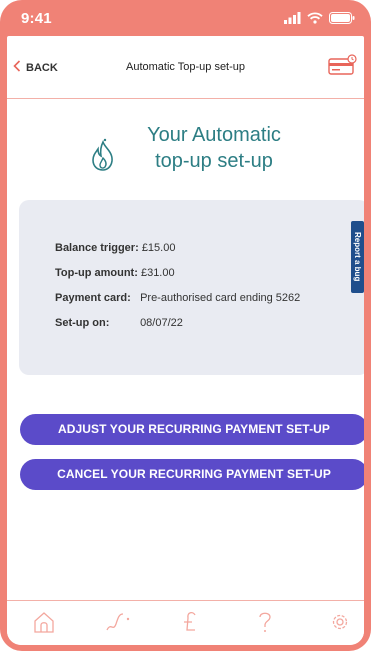 The image size is (371, 651). What do you see at coordinates (157, 273) in the screenshot?
I see `topup-amount-value: £31.00` at bounding box center [157, 273].